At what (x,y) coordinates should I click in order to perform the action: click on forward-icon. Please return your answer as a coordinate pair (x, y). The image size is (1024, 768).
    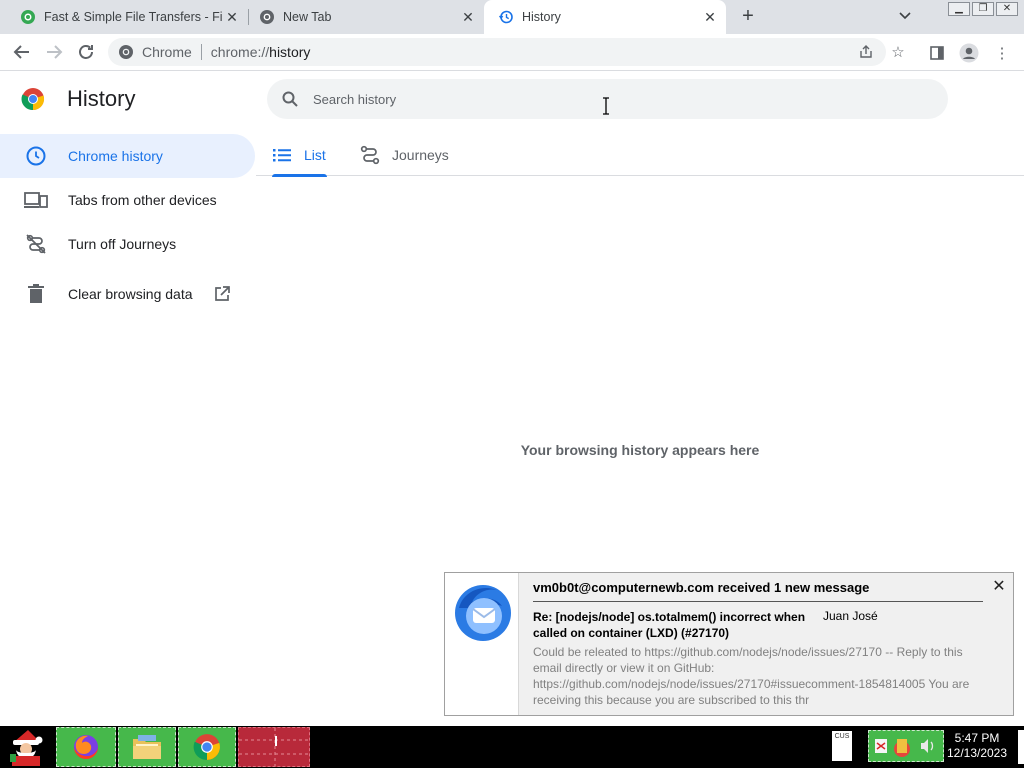
    Looking at the image, I should click on (54, 52).